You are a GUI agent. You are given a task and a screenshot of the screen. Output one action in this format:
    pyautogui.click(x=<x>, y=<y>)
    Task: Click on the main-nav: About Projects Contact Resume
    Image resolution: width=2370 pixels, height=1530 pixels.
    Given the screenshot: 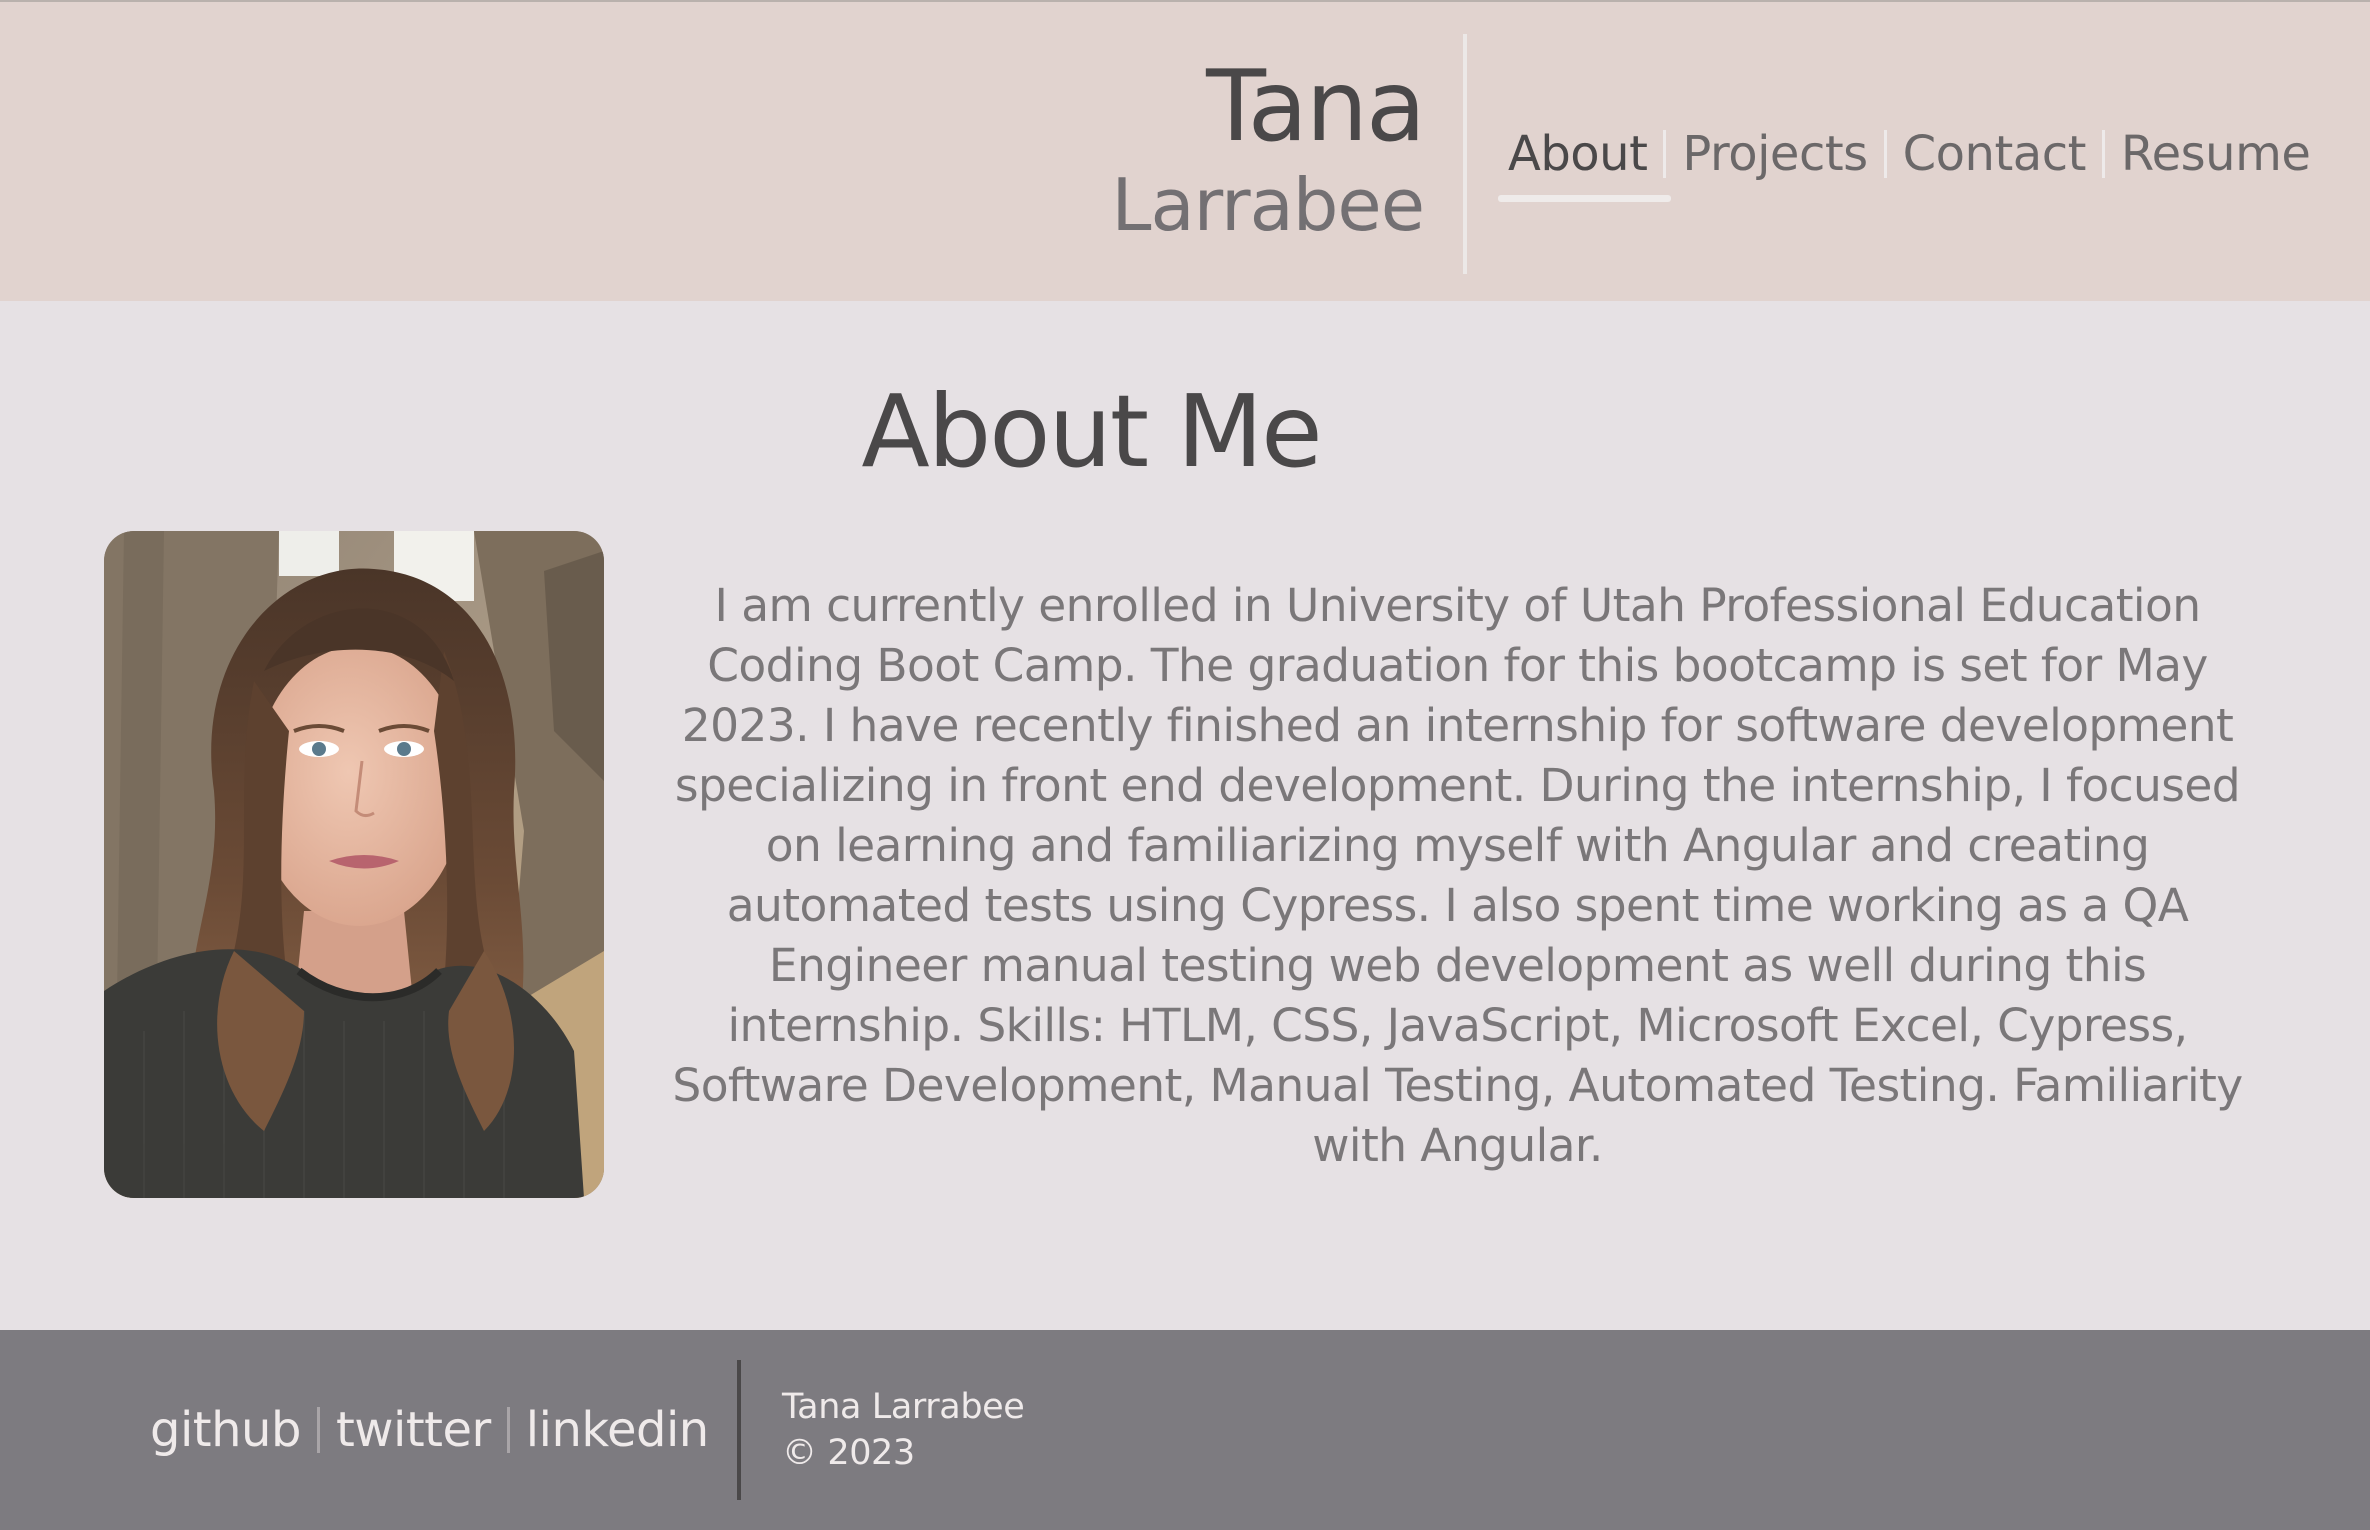 What is the action you would take?
    pyautogui.click(x=1904, y=162)
    